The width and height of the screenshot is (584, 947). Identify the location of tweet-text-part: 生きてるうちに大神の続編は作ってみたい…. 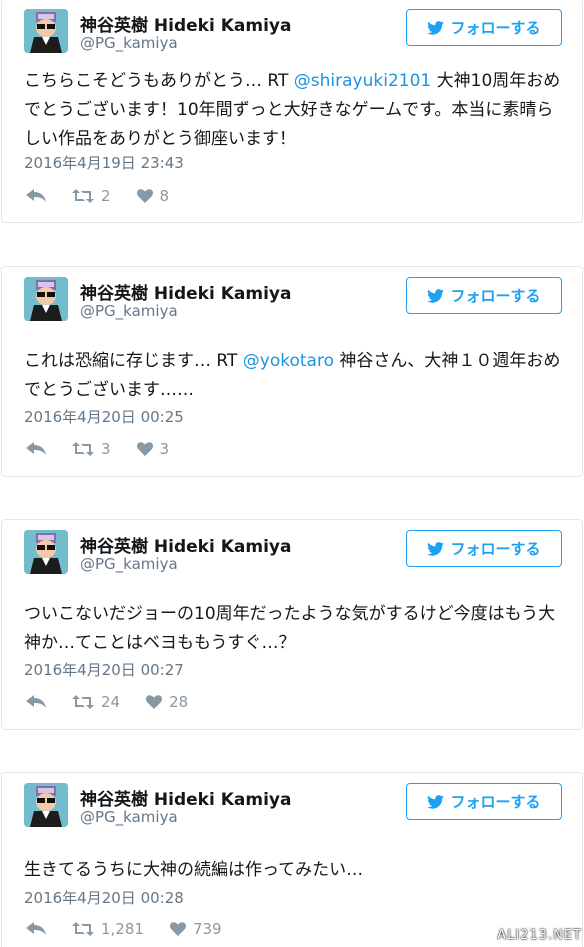
(194, 870).